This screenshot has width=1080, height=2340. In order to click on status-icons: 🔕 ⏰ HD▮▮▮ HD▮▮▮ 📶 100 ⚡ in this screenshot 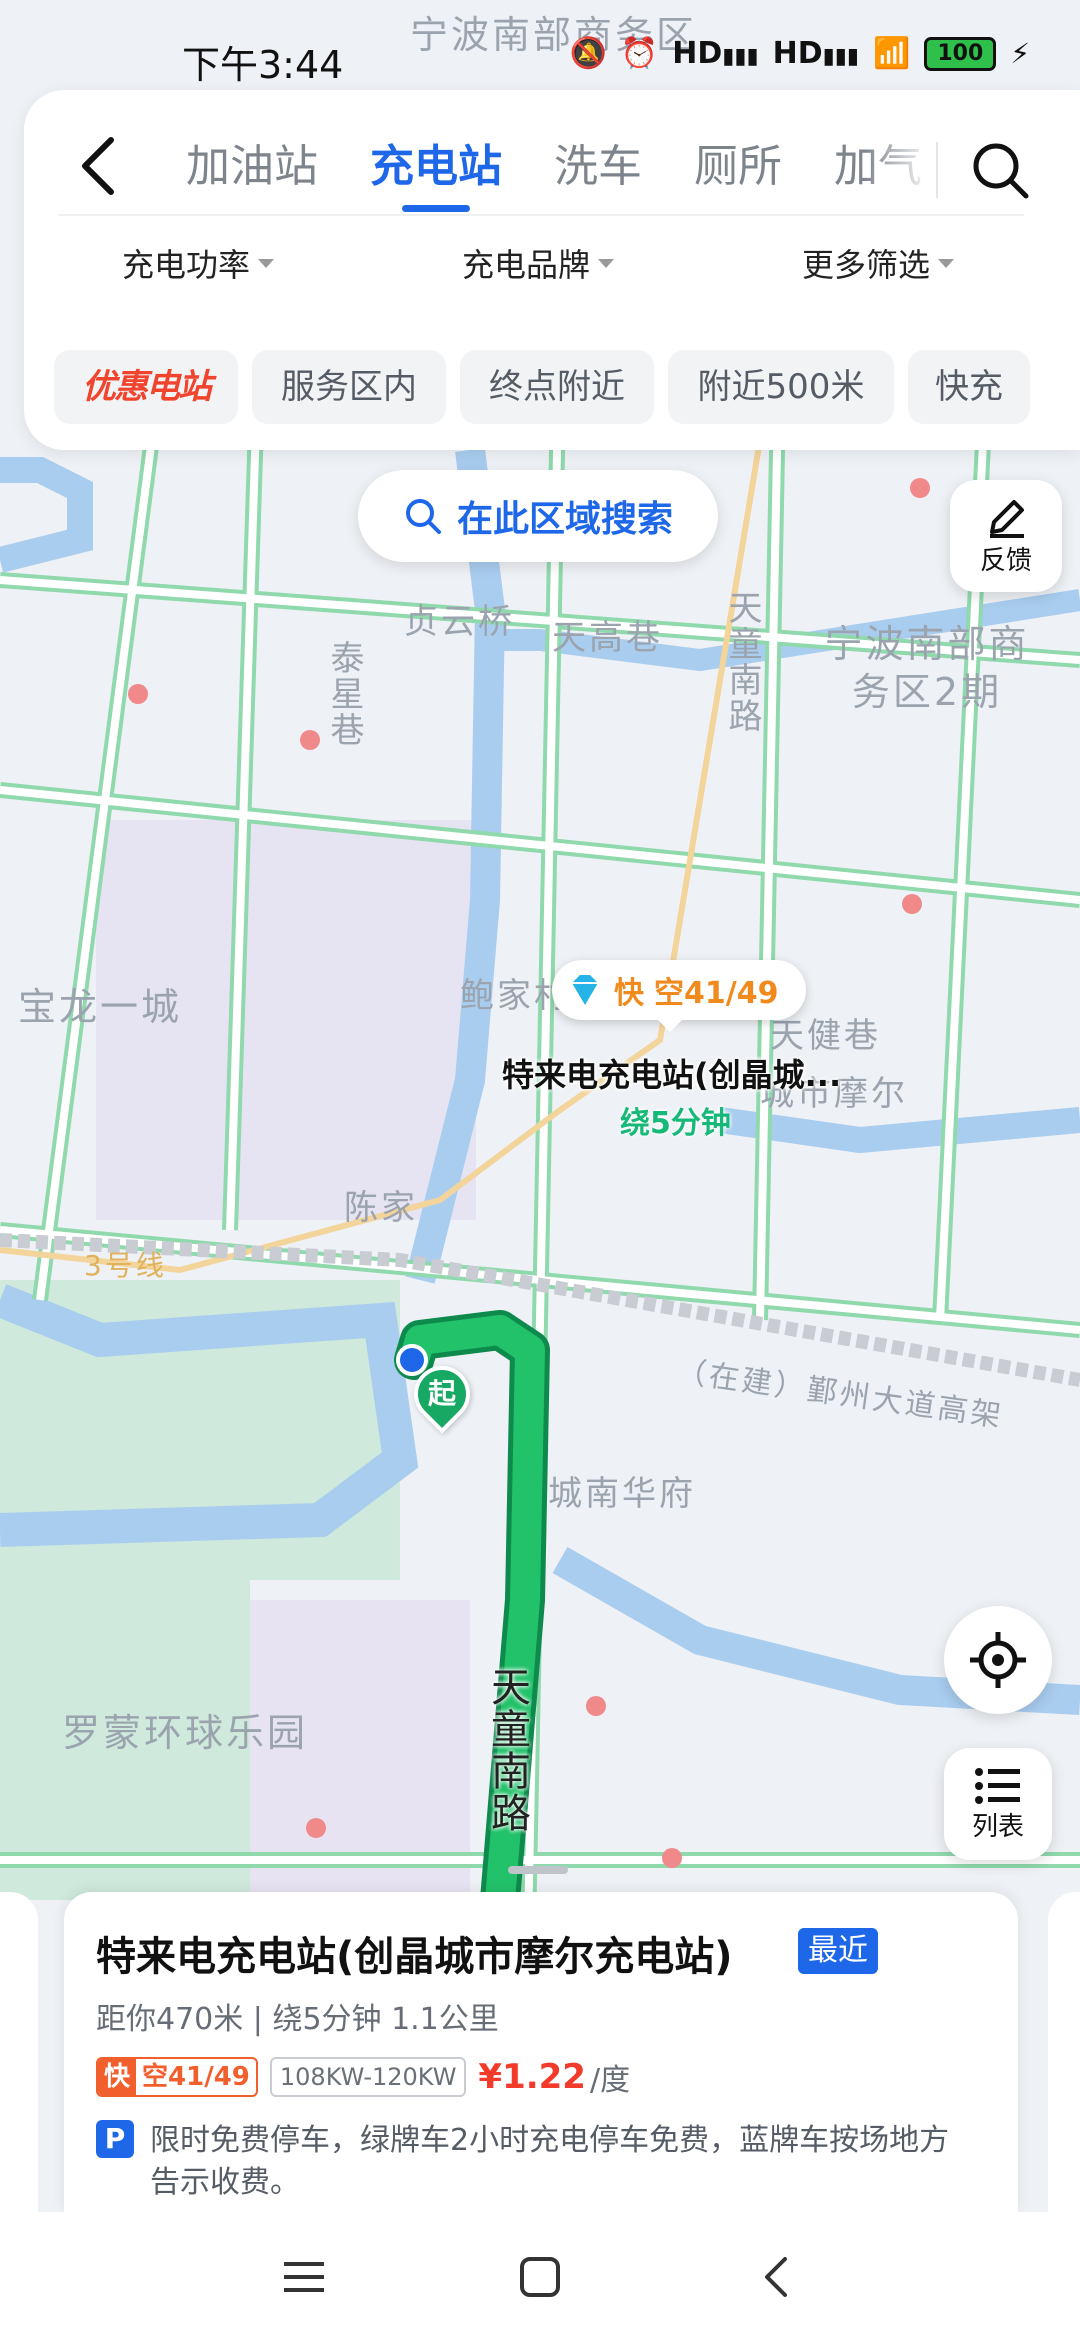, I will do `click(800, 53)`.